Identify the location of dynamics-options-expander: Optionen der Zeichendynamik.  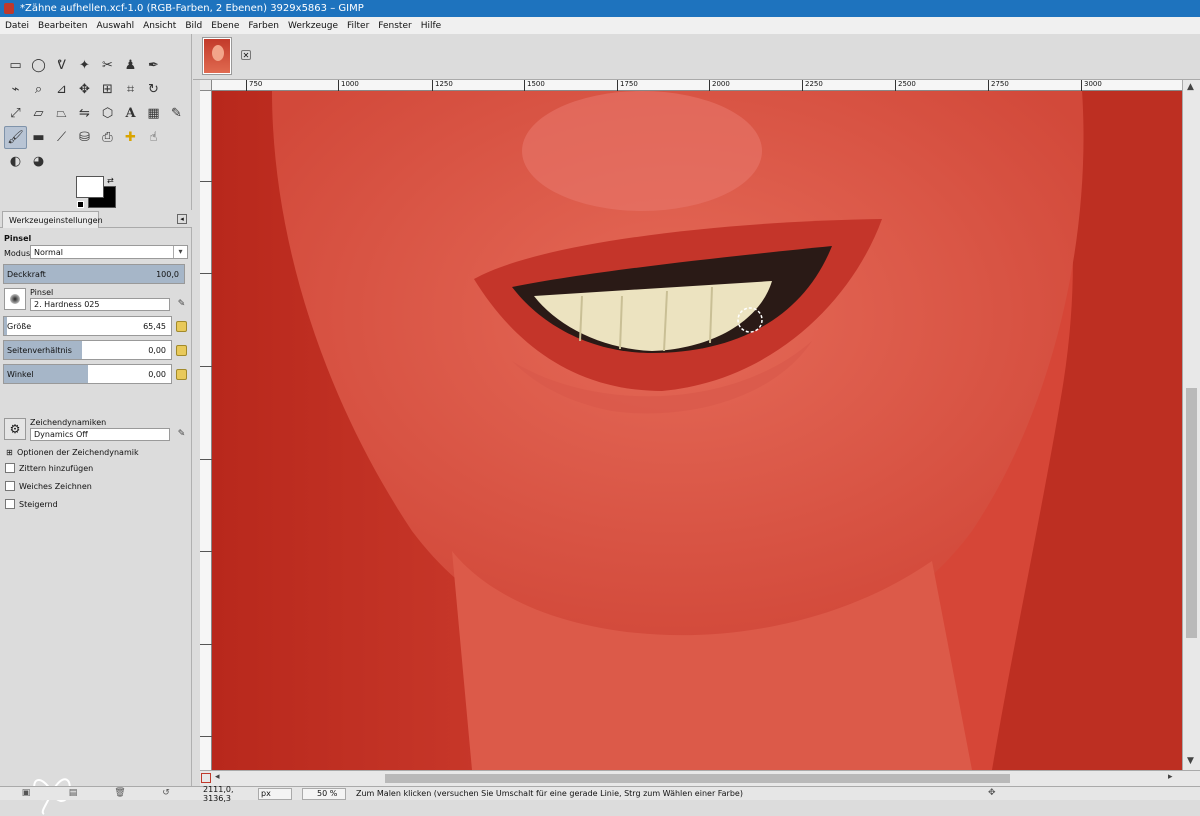
(78, 452).